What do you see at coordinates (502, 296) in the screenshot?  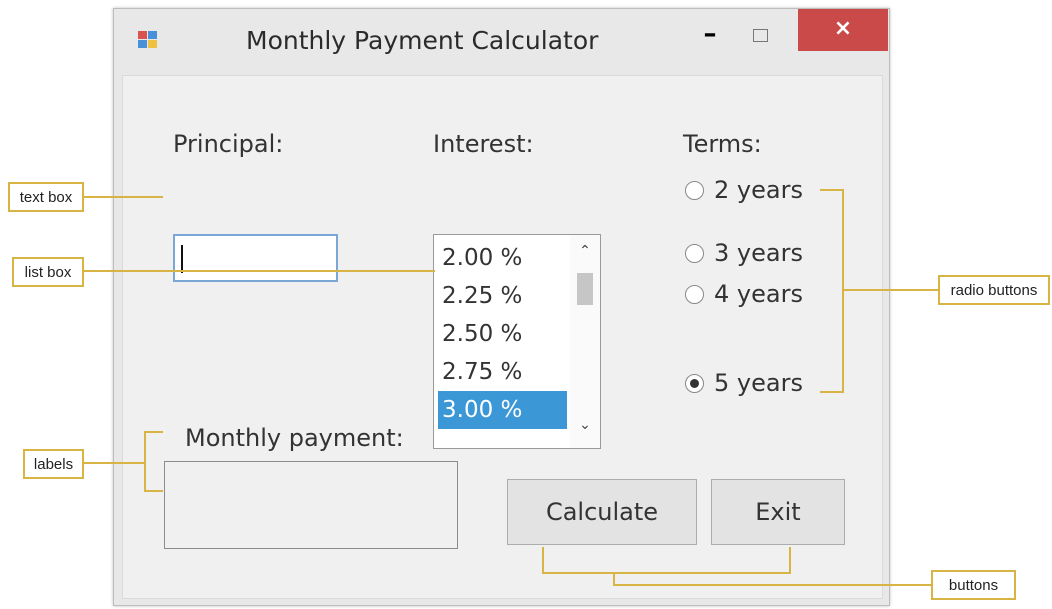 I see `list-item: 2.25 %` at bounding box center [502, 296].